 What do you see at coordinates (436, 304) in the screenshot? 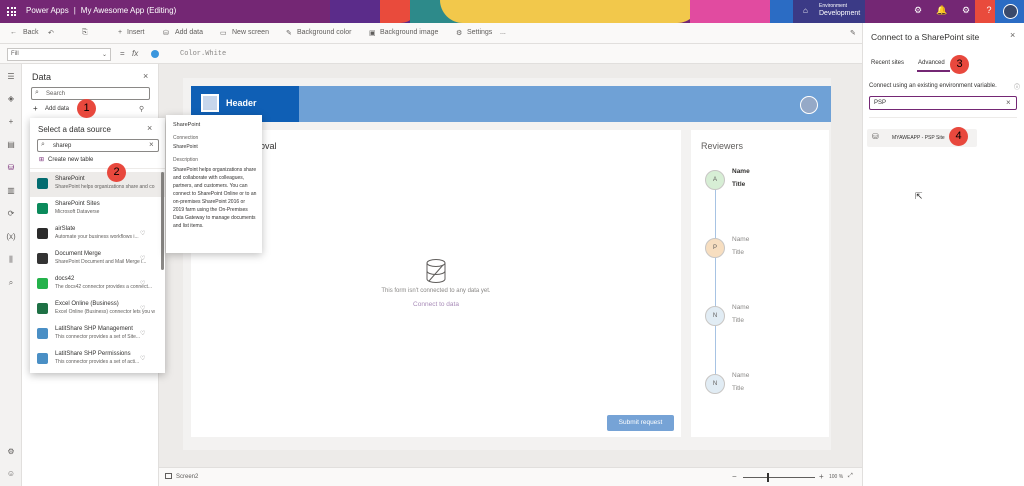
I see `connect-to-data-link: Connect to data` at bounding box center [436, 304].